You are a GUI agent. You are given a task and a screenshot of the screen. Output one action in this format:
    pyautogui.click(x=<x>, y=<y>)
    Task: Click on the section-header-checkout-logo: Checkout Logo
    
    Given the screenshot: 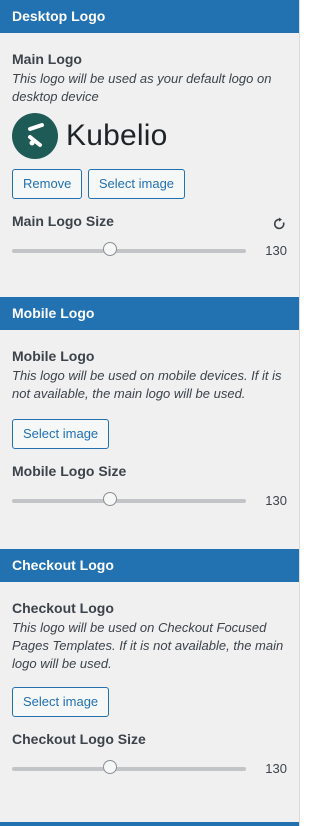 What is the action you would take?
    pyautogui.click(x=149, y=565)
    